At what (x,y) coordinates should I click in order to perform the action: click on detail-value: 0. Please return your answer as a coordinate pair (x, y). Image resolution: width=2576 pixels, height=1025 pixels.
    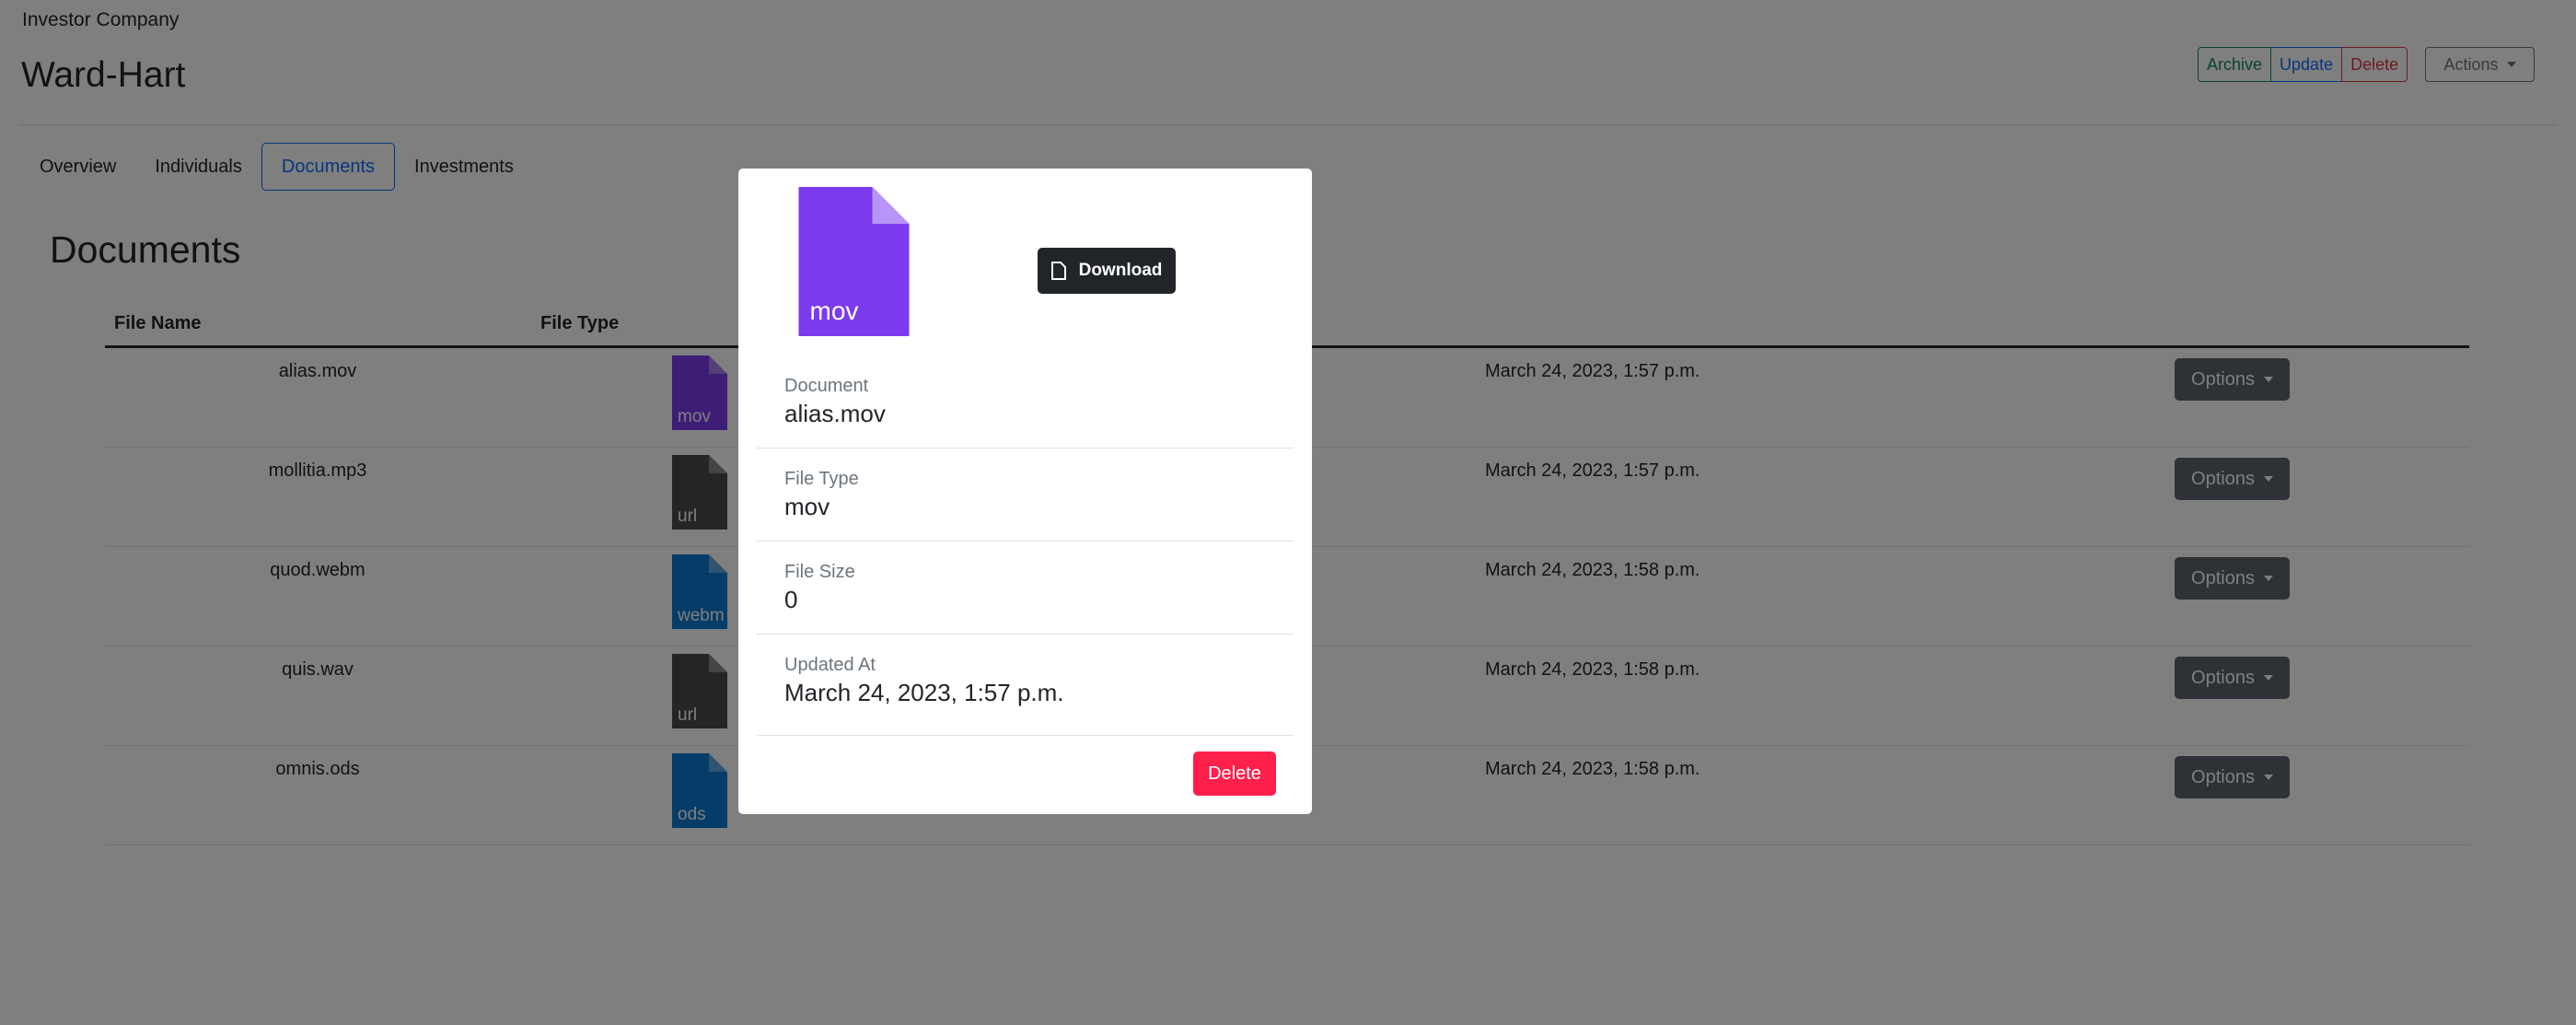
    Looking at the image, I should click on (791, 599).